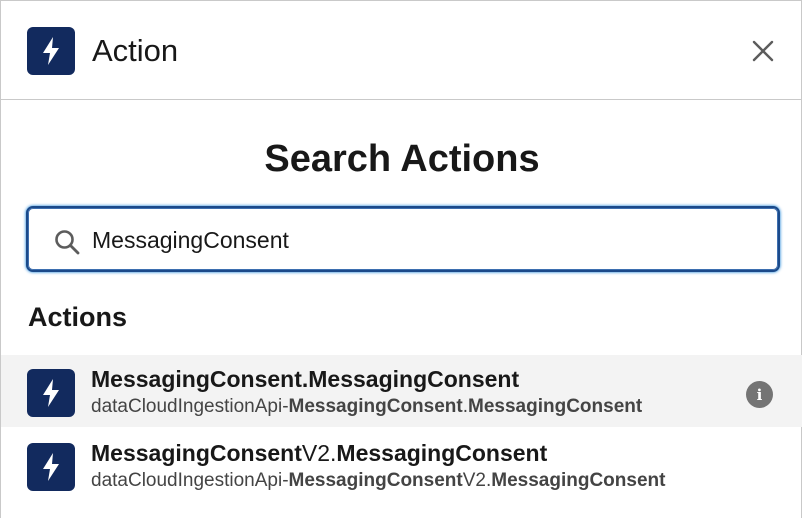 The width and height of the screenshot is (802, 518). What do you see at coordinates (78, 317) in the screenshot?
I see `results-heading: Actions` at bounding box center [78, 317].